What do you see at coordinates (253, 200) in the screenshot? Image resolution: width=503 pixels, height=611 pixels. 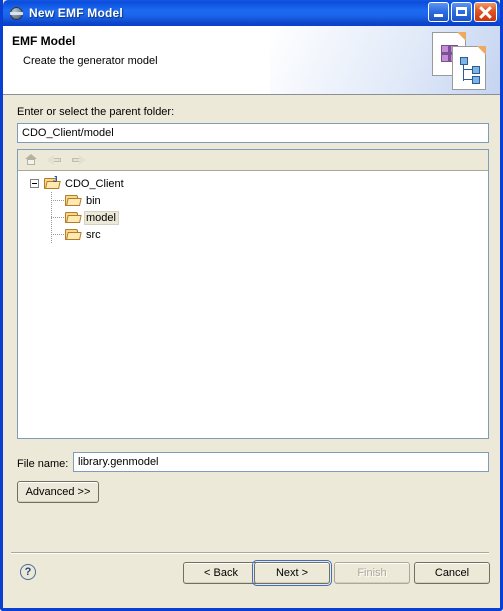 I see `tree-row-bin: bin` at bounding box center [253, 200].